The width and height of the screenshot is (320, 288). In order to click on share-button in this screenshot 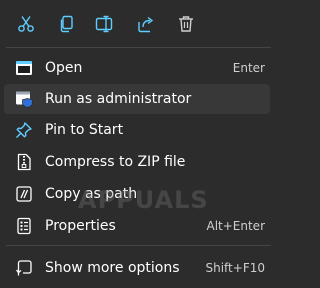, I will do `click(146, 24)`.